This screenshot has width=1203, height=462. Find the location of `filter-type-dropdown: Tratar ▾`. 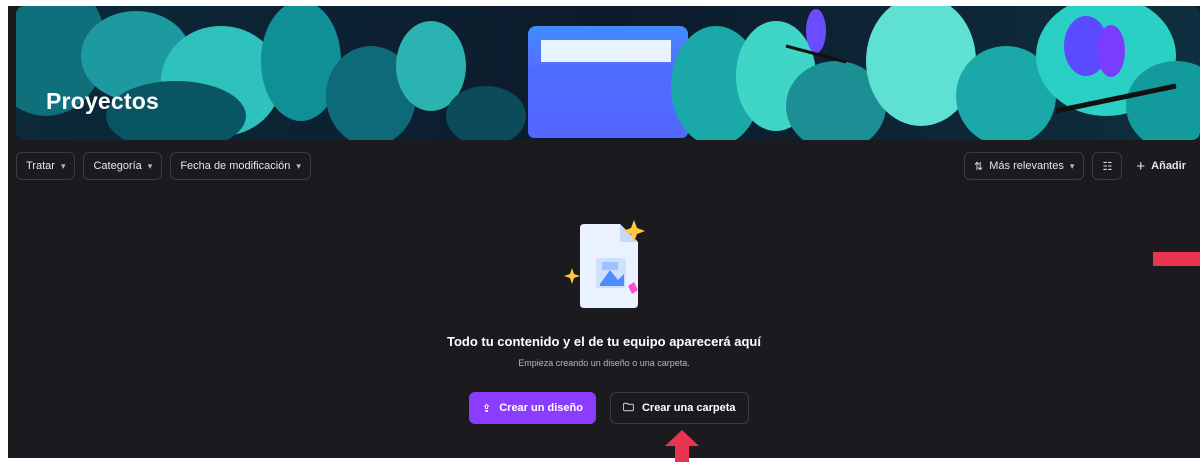

filter-type-dropdown: Tratar ▾ is located at coordinates (46, 166).